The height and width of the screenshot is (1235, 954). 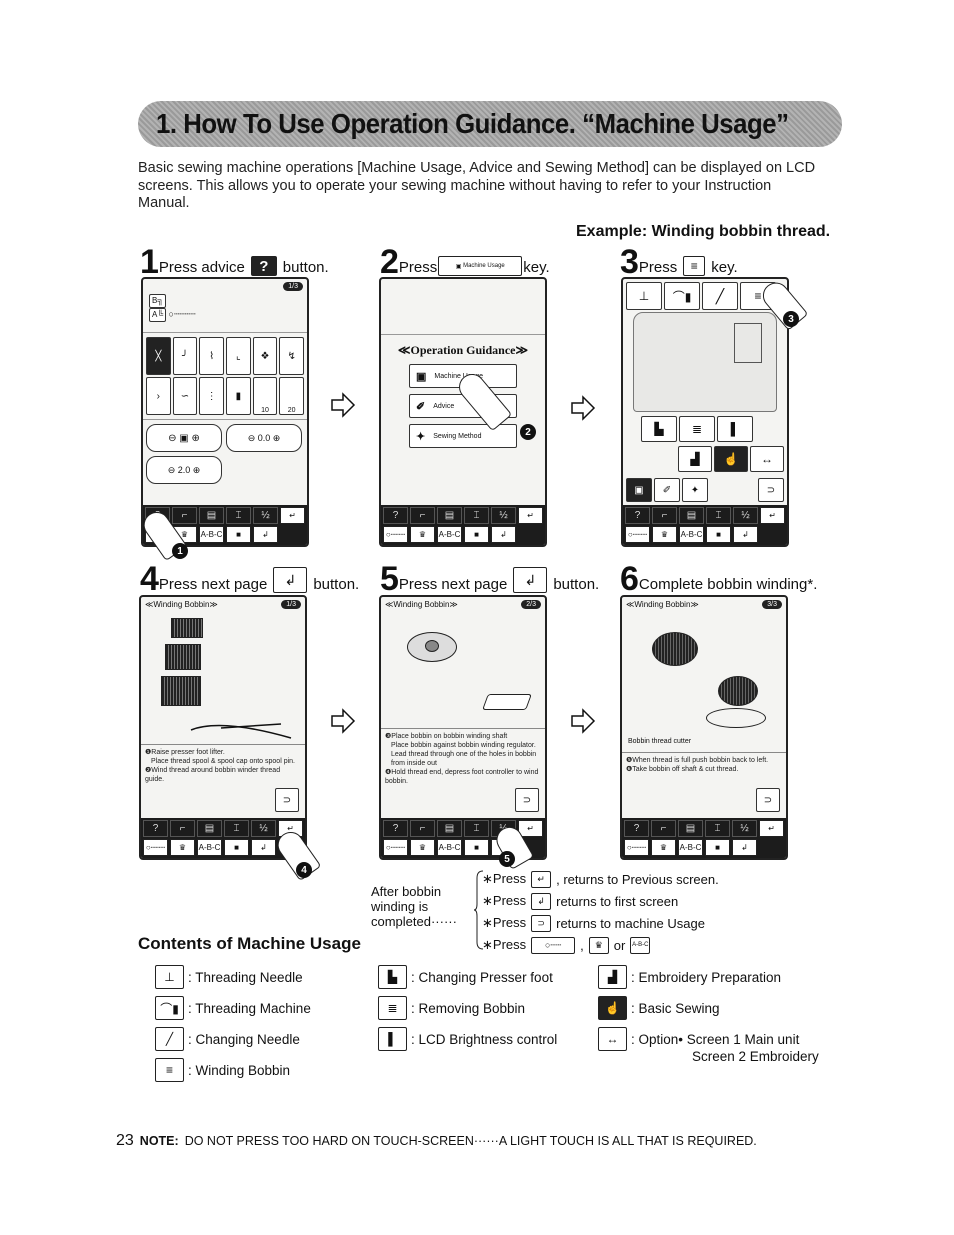 What do you see at coordinates (697, 429) in the screenshot?
I see `removing-bobbin-button: ≣` at bounding box center [697, 429].